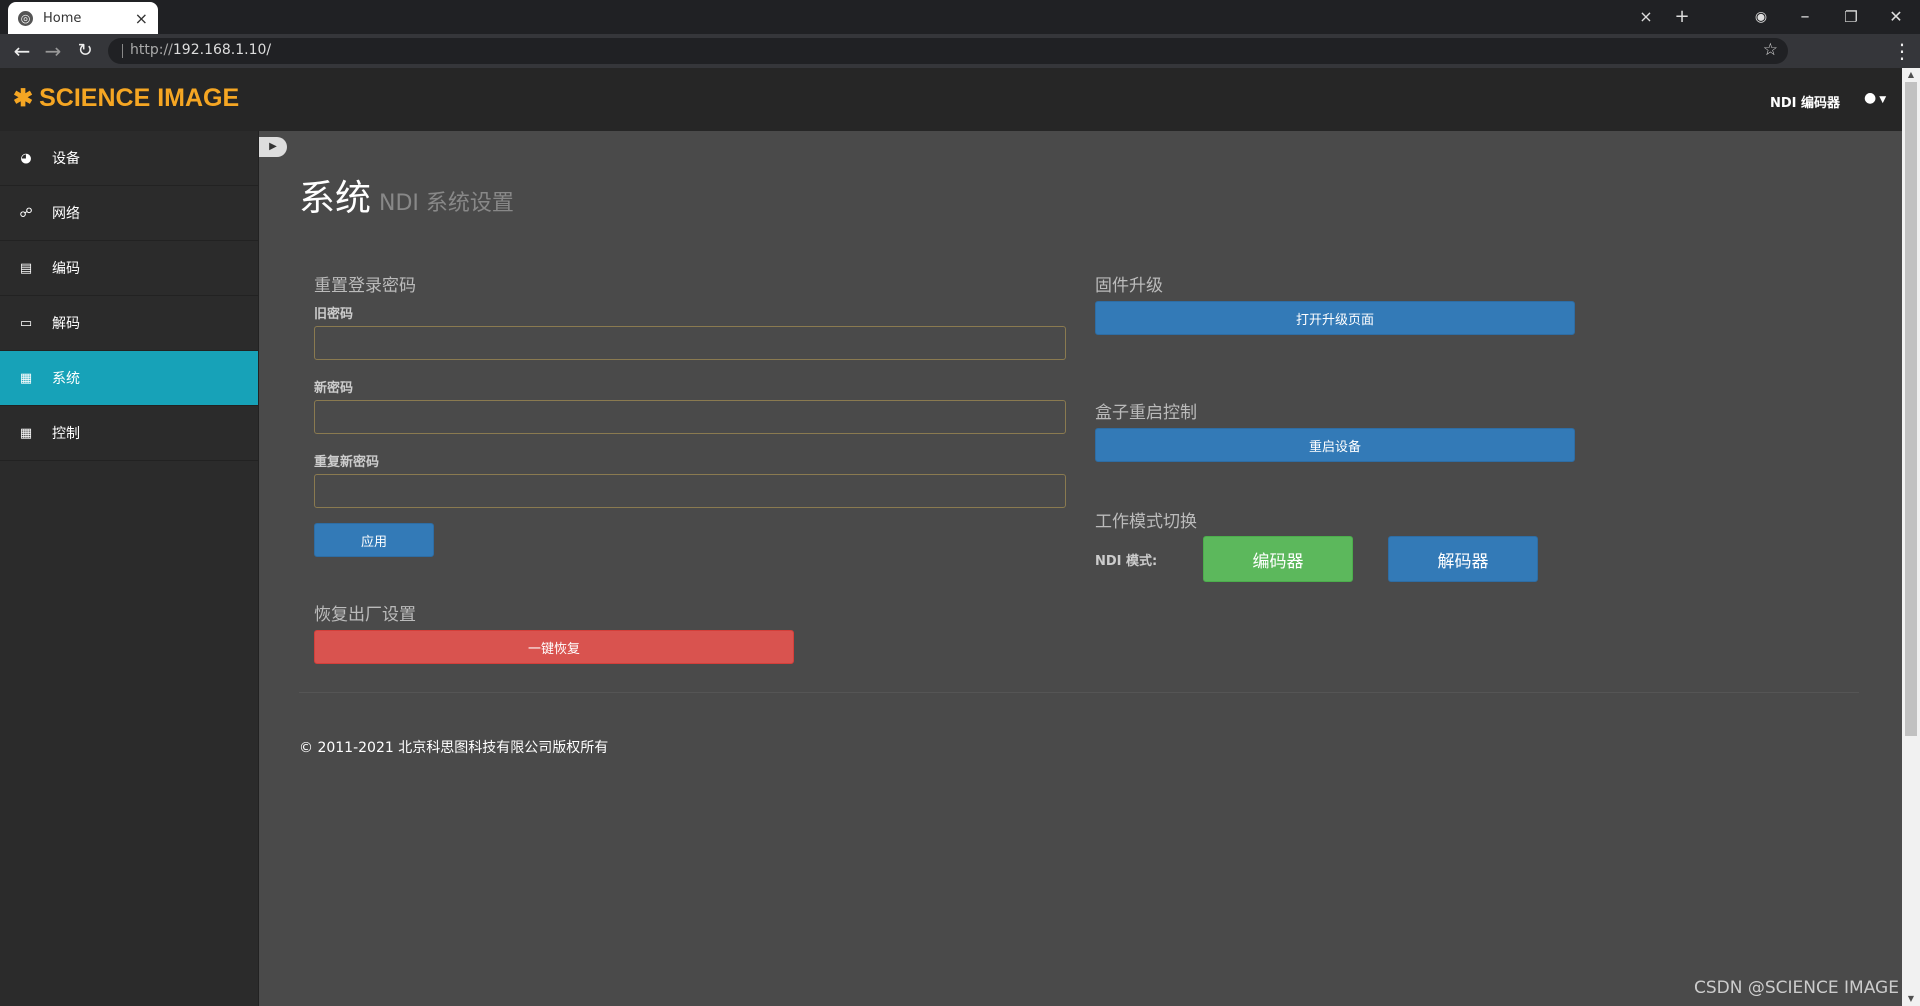 The image size is (1920, 1006). I want to click on sidebar-item-device: ◕ 设备, so click(129, 158).